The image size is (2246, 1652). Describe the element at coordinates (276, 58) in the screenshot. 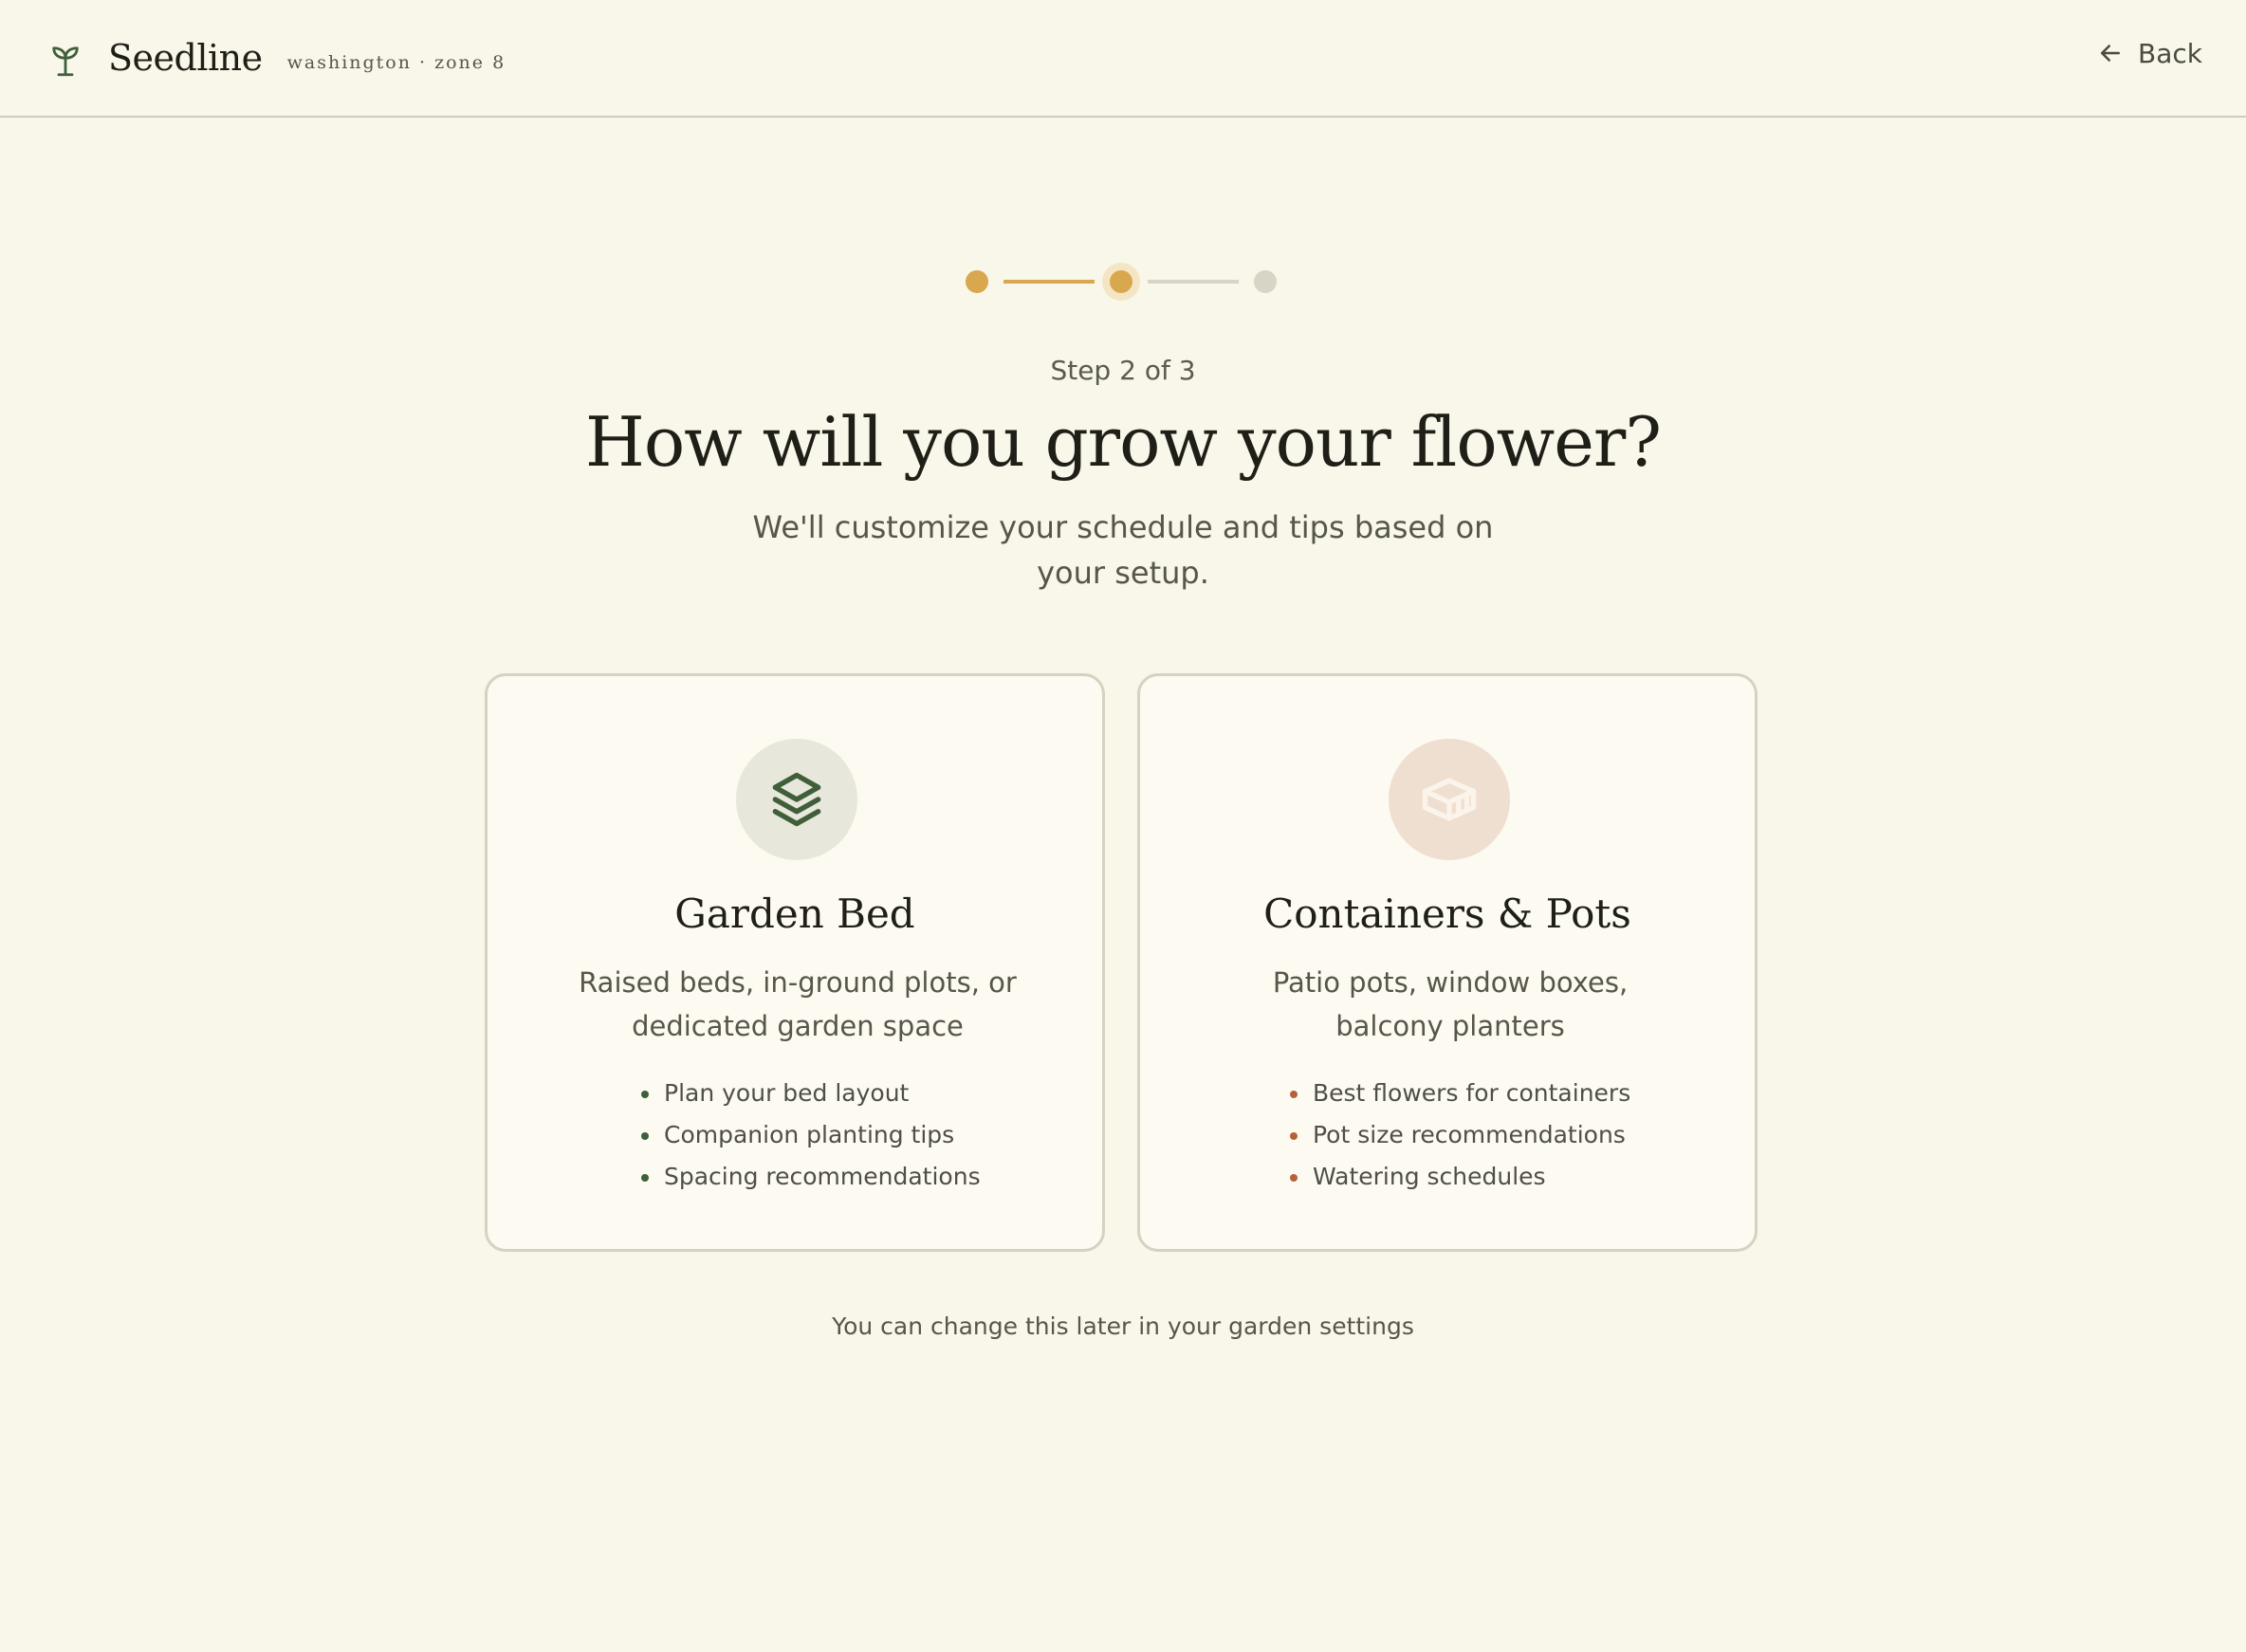

I see `brand: Seedline washington · zone 8` at that location.